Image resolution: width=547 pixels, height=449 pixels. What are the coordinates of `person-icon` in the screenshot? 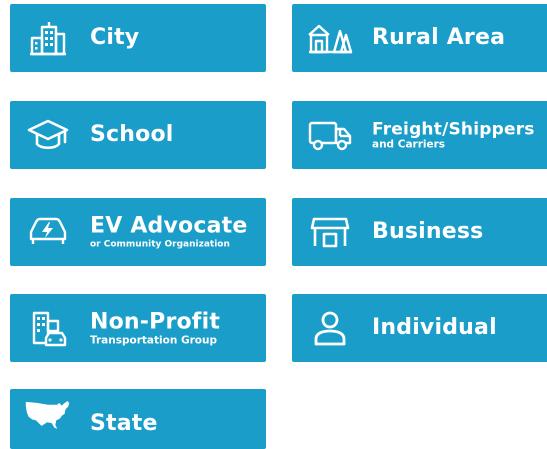 It's located at (330, 328).